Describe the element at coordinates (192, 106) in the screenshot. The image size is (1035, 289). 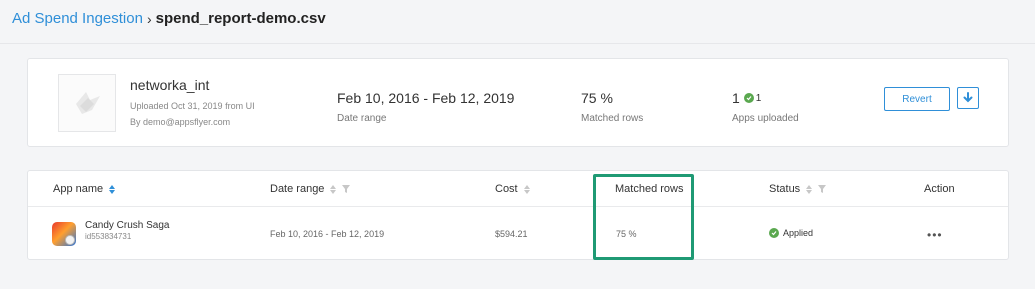
I see `upload-info: Uploaded Oct 31, 2019 from UI` at that location.